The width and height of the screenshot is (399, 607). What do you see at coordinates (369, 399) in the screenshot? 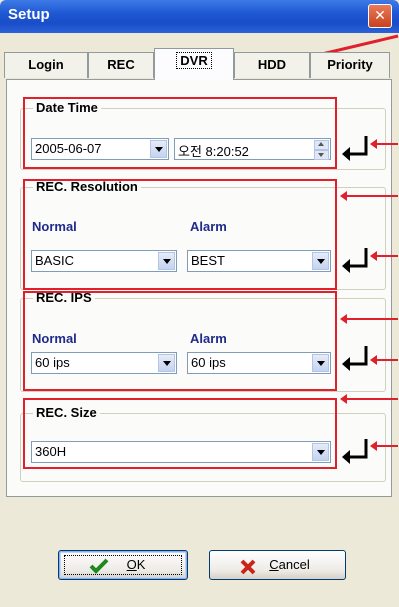
I see `annotation-arrow-size-group` at bounding box center [369, 399].